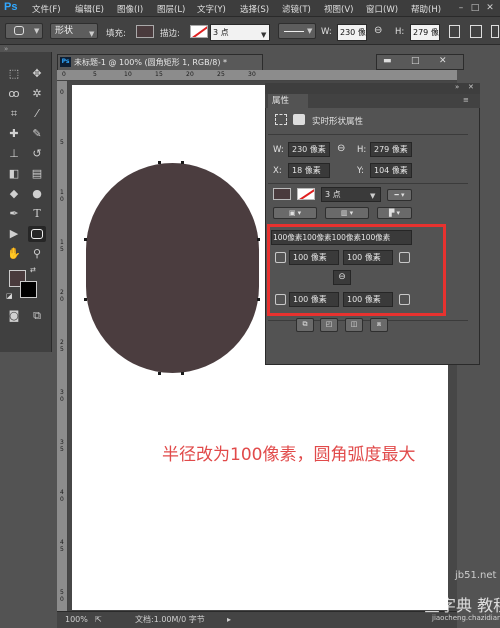 This screenshot has height=628, width=500. I want to click on path-operations-icon, so click(454, 31).